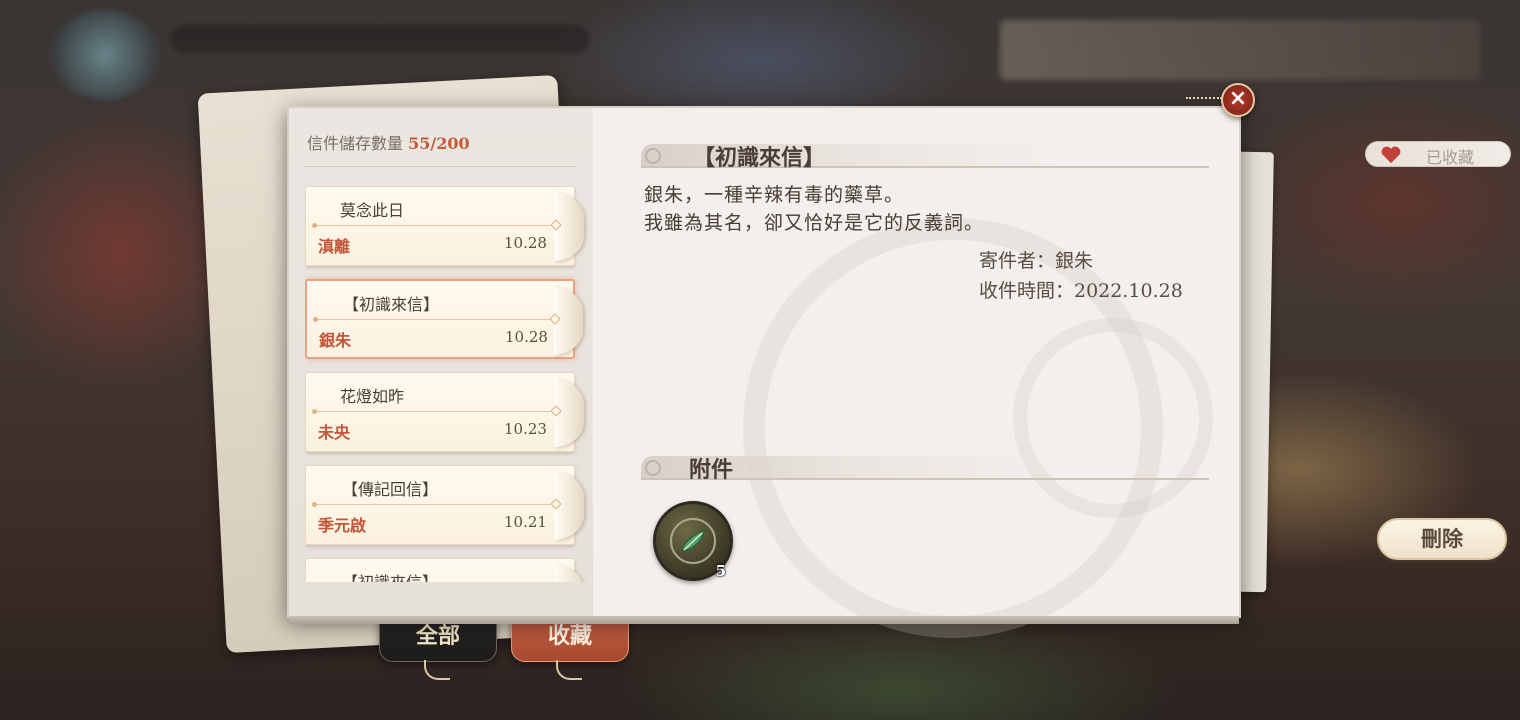 This screenshot has height=720, width=1520. Describe the element at coordinates (720, 571) in the screenshot. I see `attachment-quantity: 5` at that location.